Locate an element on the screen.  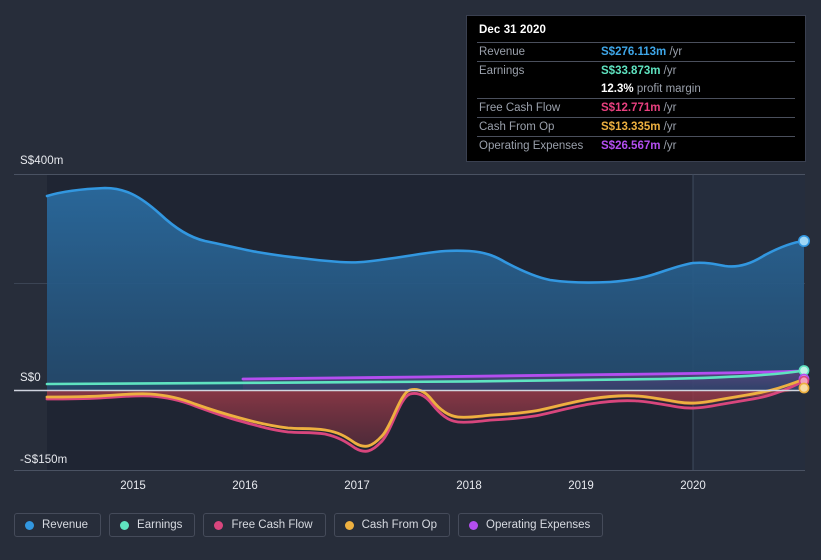
tooltip-row-cash-from-op: Cash From Op S$13.335m /yr is located at coordinates (636, 127).